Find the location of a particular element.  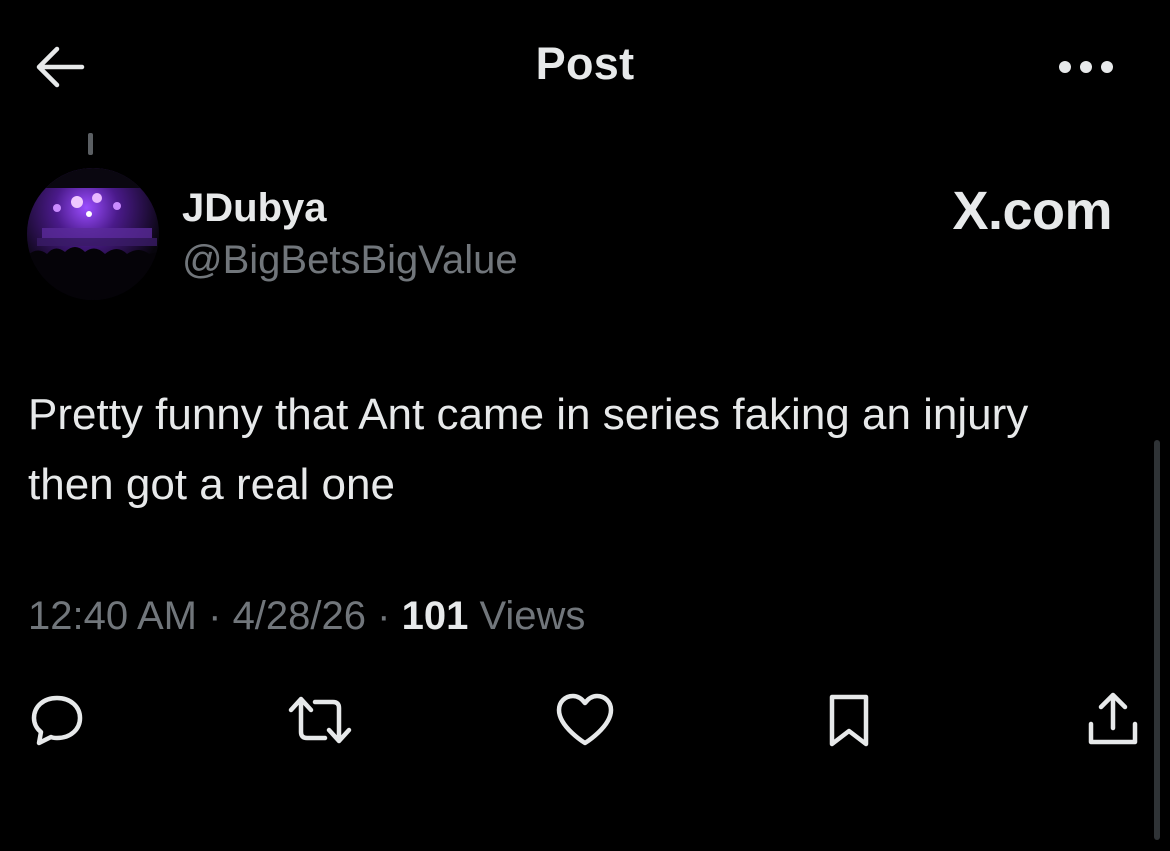

page-title: Post is located at coordinates (585, 63).